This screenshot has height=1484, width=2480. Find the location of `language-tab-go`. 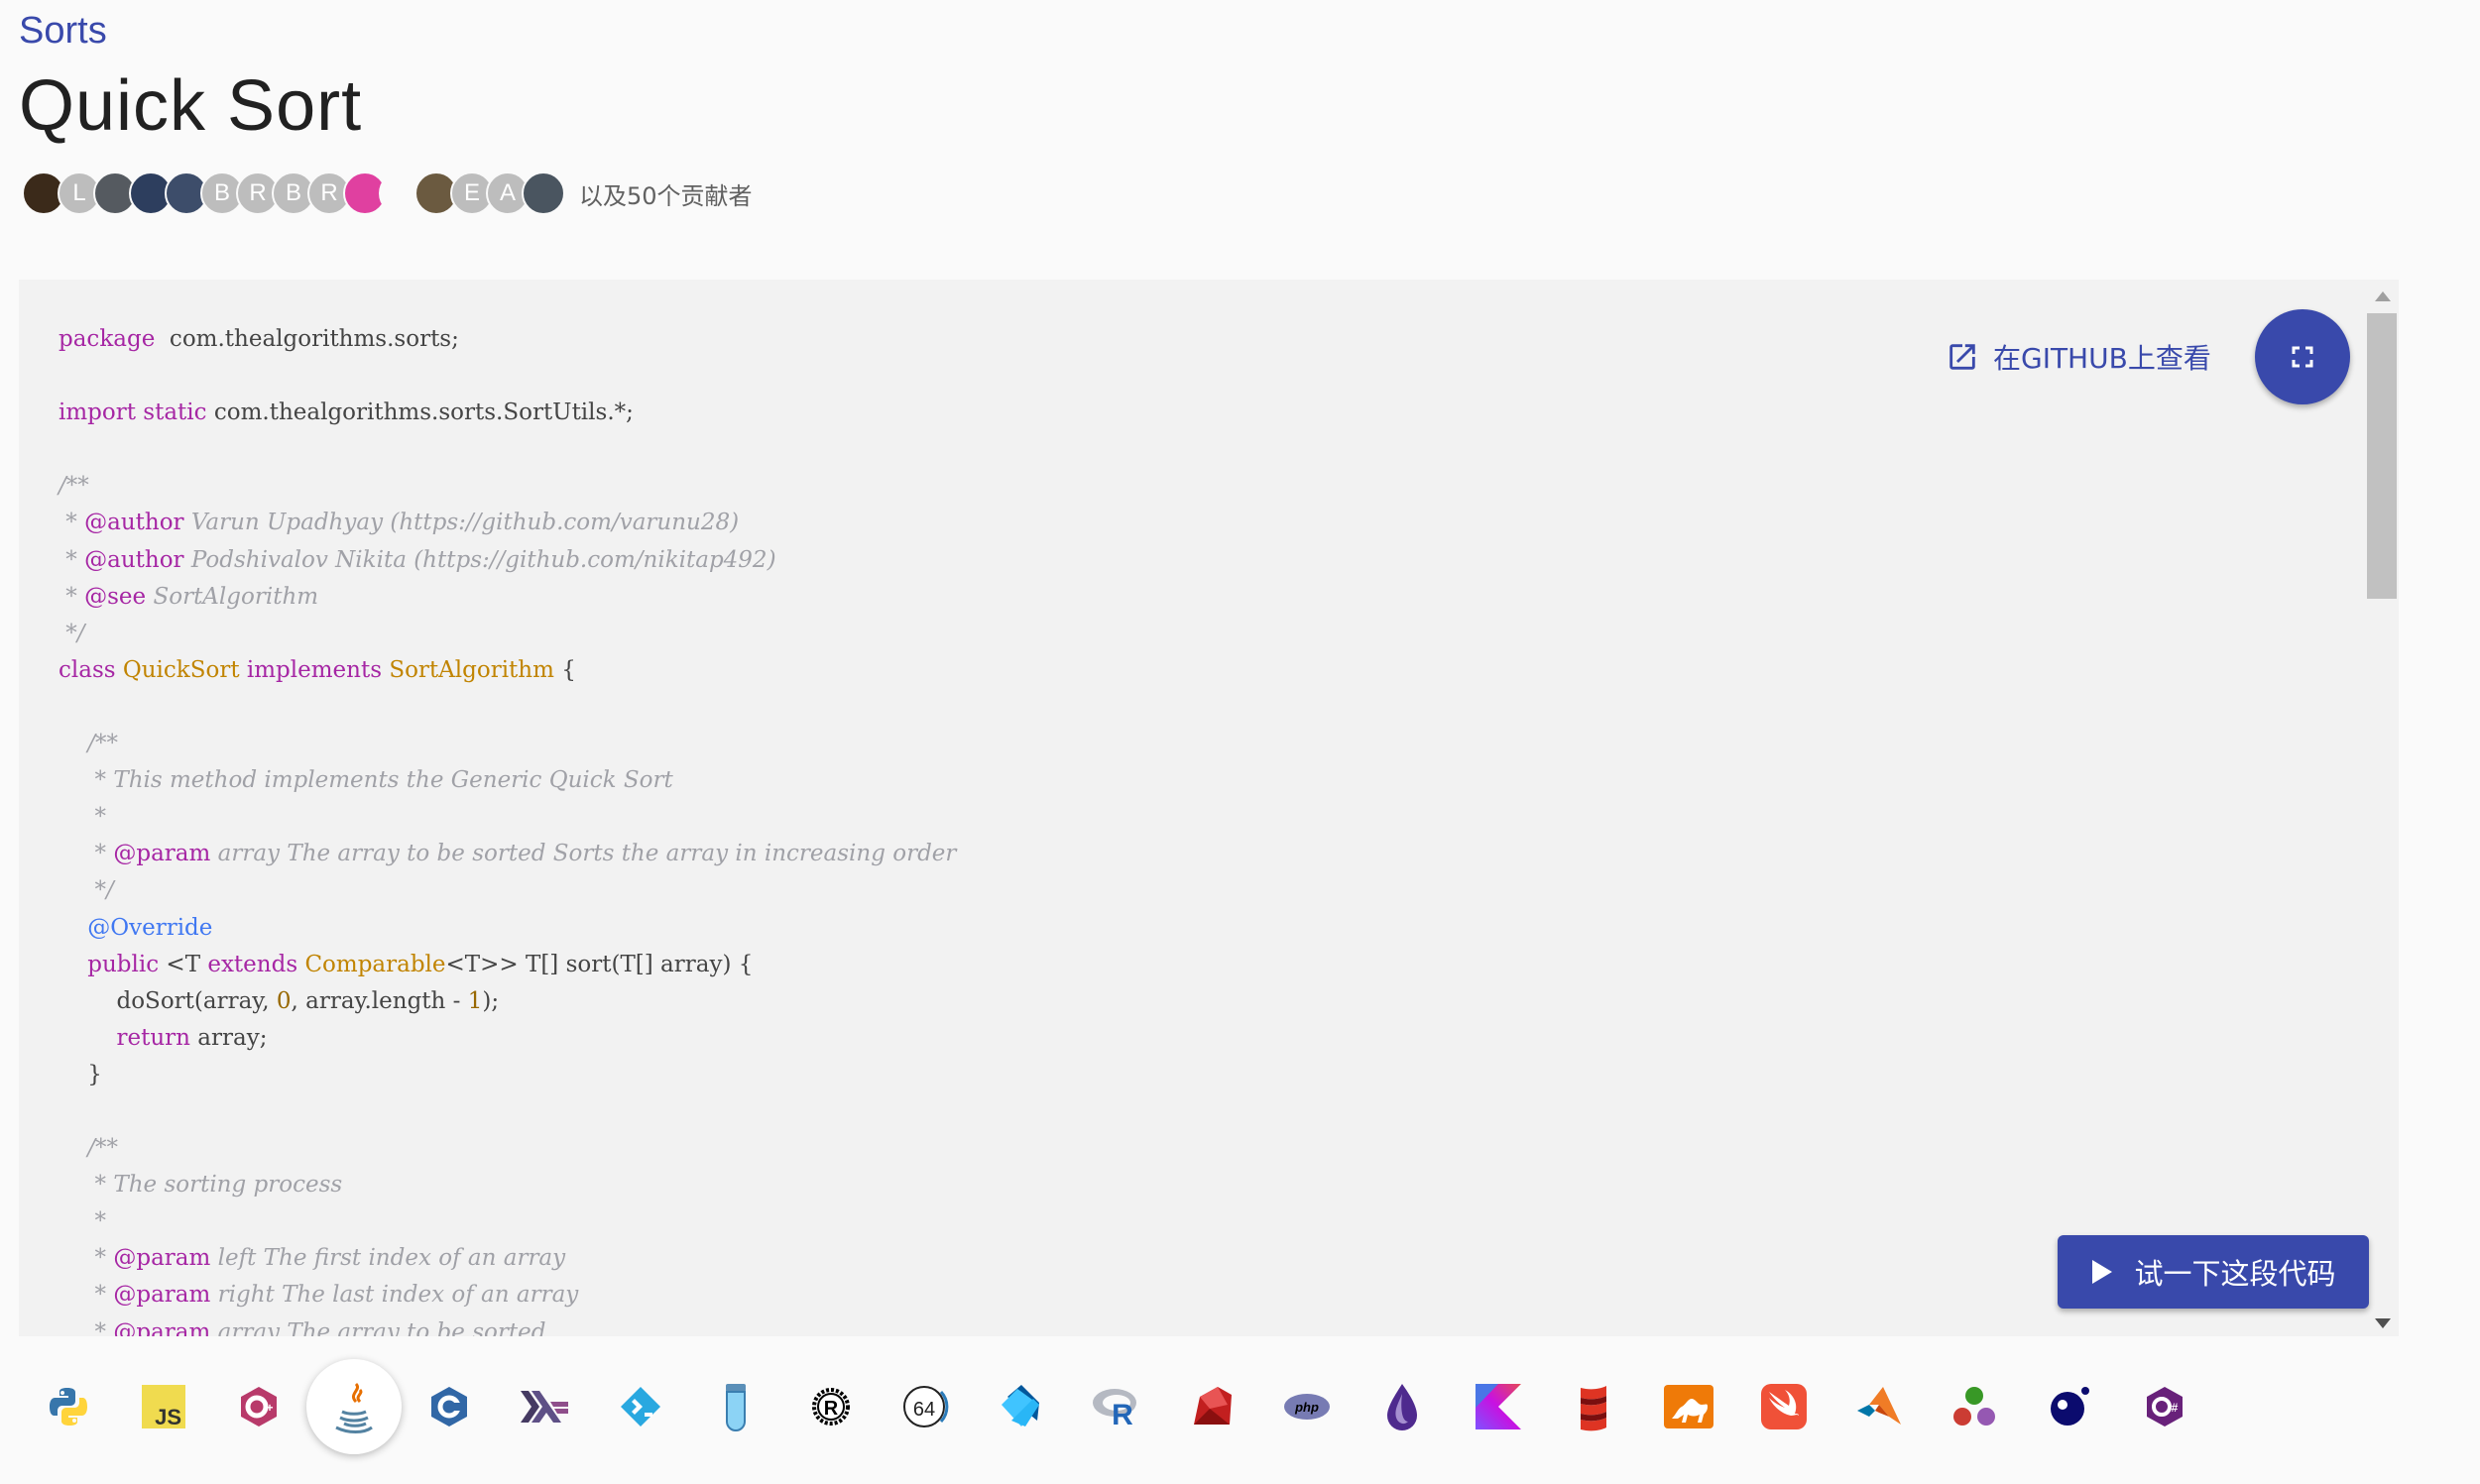

language-tab-go is located at coordinates (640, 1406).